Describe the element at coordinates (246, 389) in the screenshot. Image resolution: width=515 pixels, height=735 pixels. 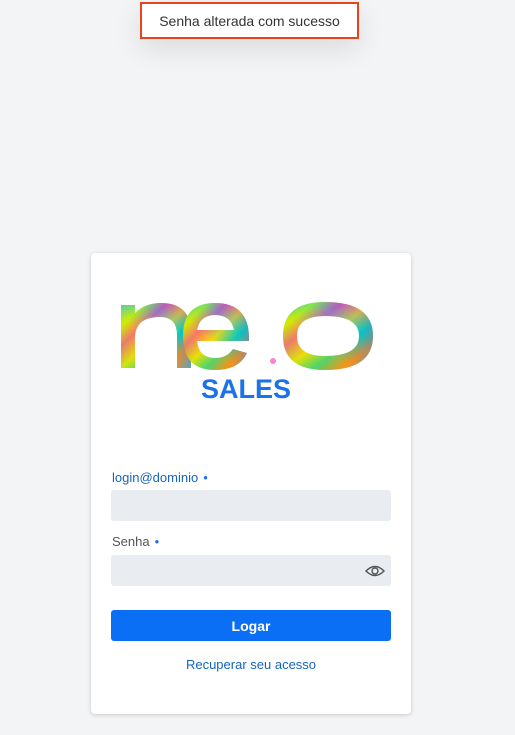
I see `logo-subtitle: SALES` at that location.